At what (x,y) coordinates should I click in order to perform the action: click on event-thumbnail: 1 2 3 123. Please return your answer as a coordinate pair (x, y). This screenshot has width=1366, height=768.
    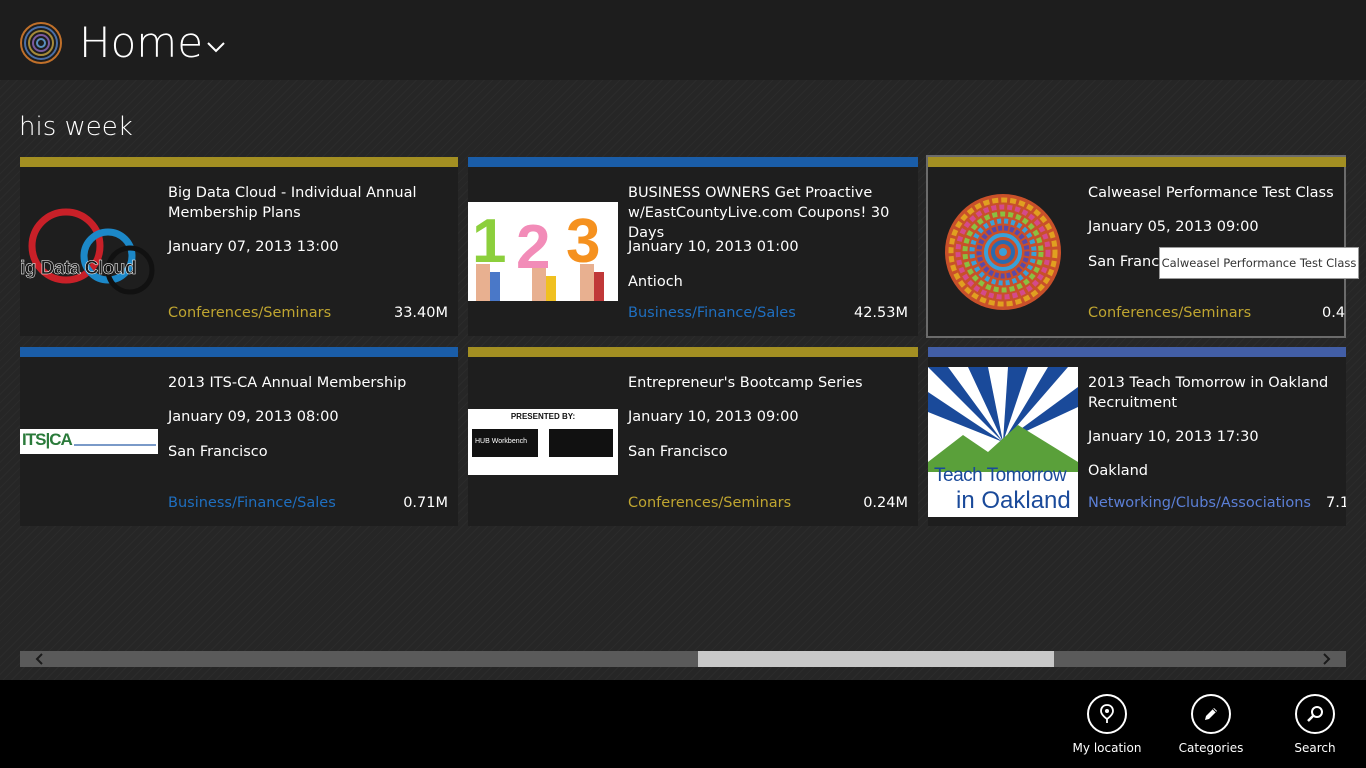
    Looking at the image, I should click on (543, 251).